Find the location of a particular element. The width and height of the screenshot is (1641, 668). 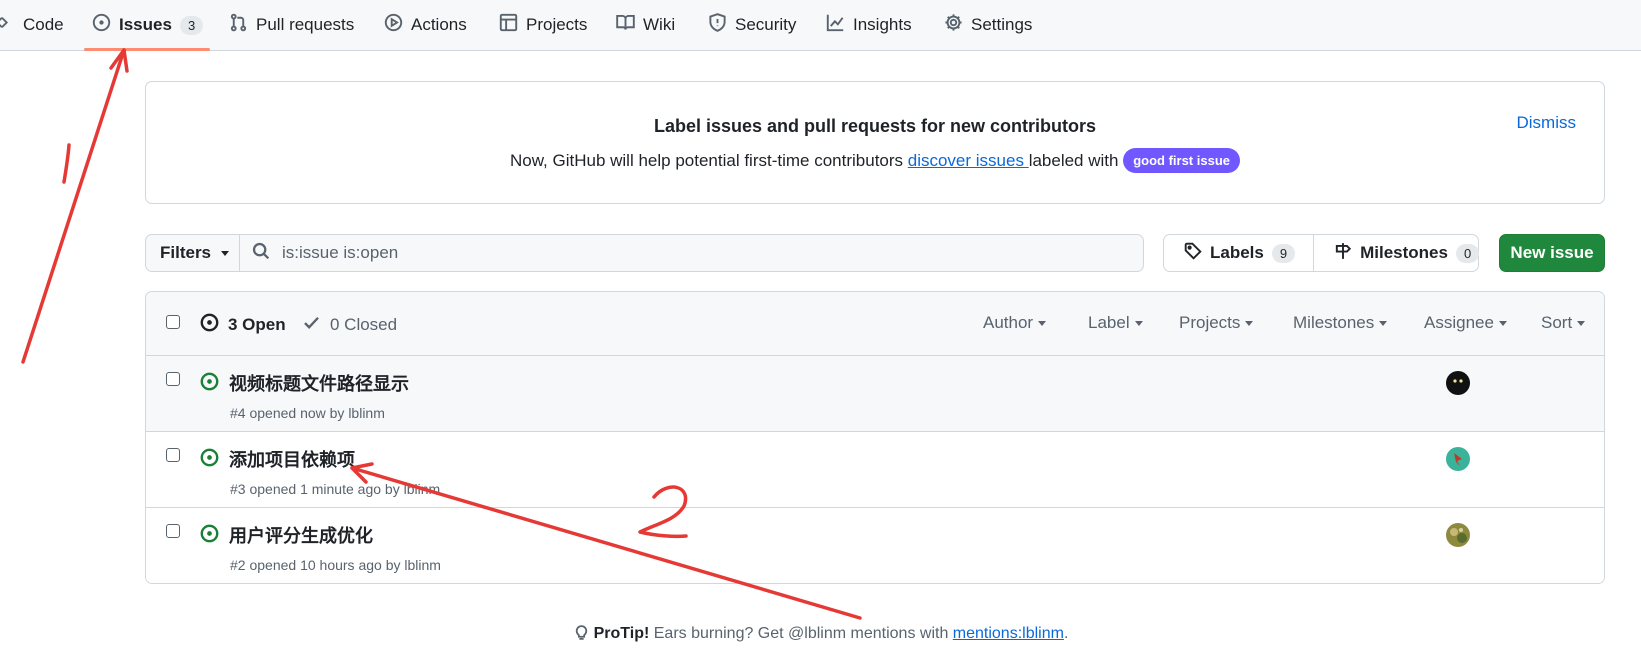

protip-label: ProTip! is located at coordinates (621, 633).